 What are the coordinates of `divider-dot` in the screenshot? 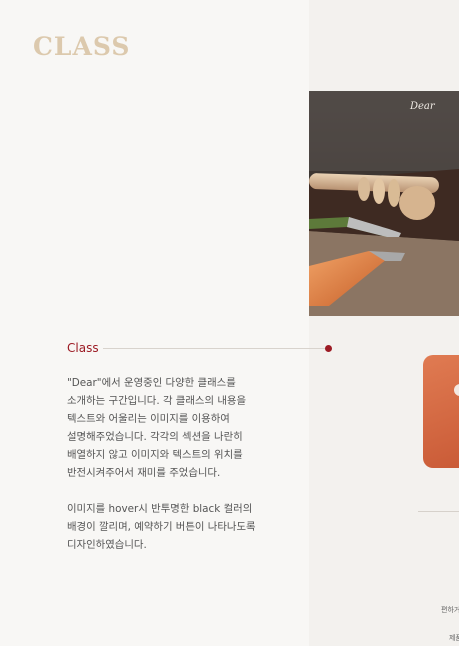 It's located at (328, 348).